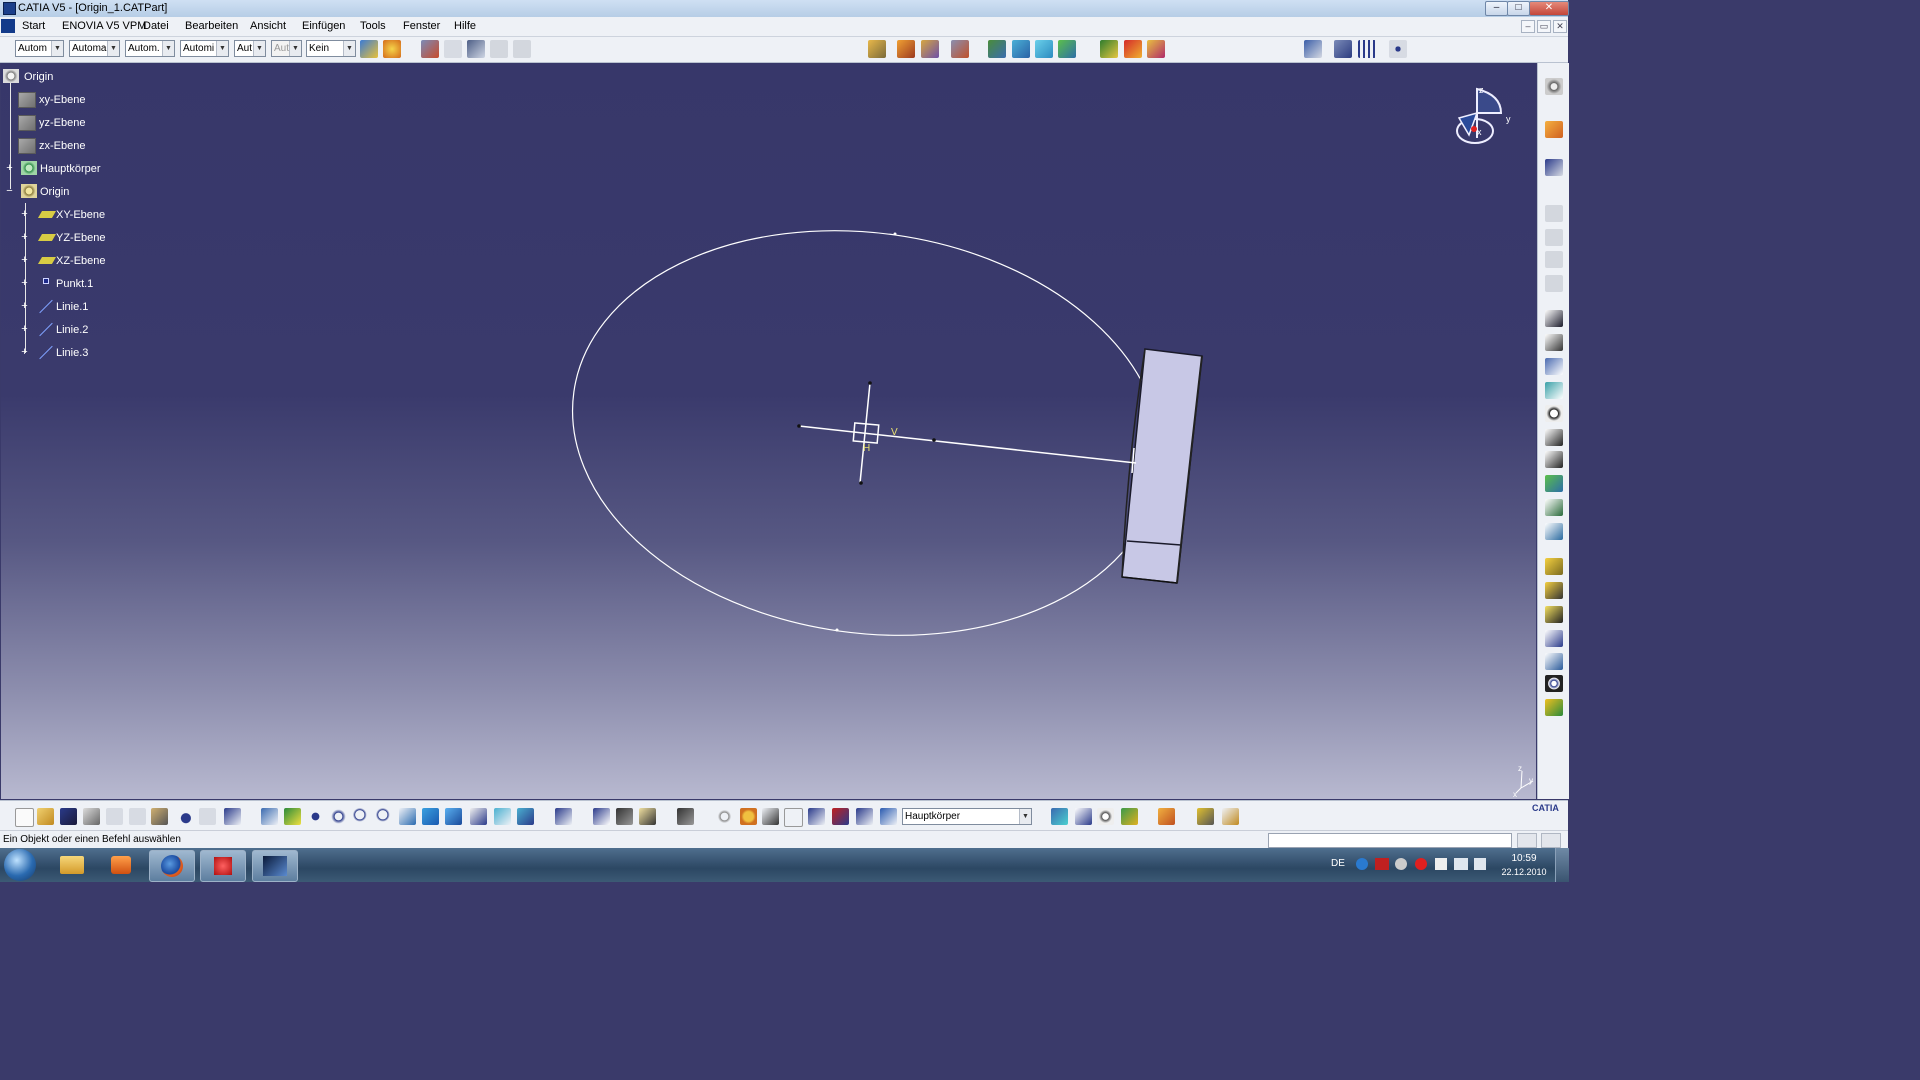 The height and width of the screenshot is (1080, 1920). I want to click on tree-item-yz-ebene: + YZ-Ebene, so click(89, 238).